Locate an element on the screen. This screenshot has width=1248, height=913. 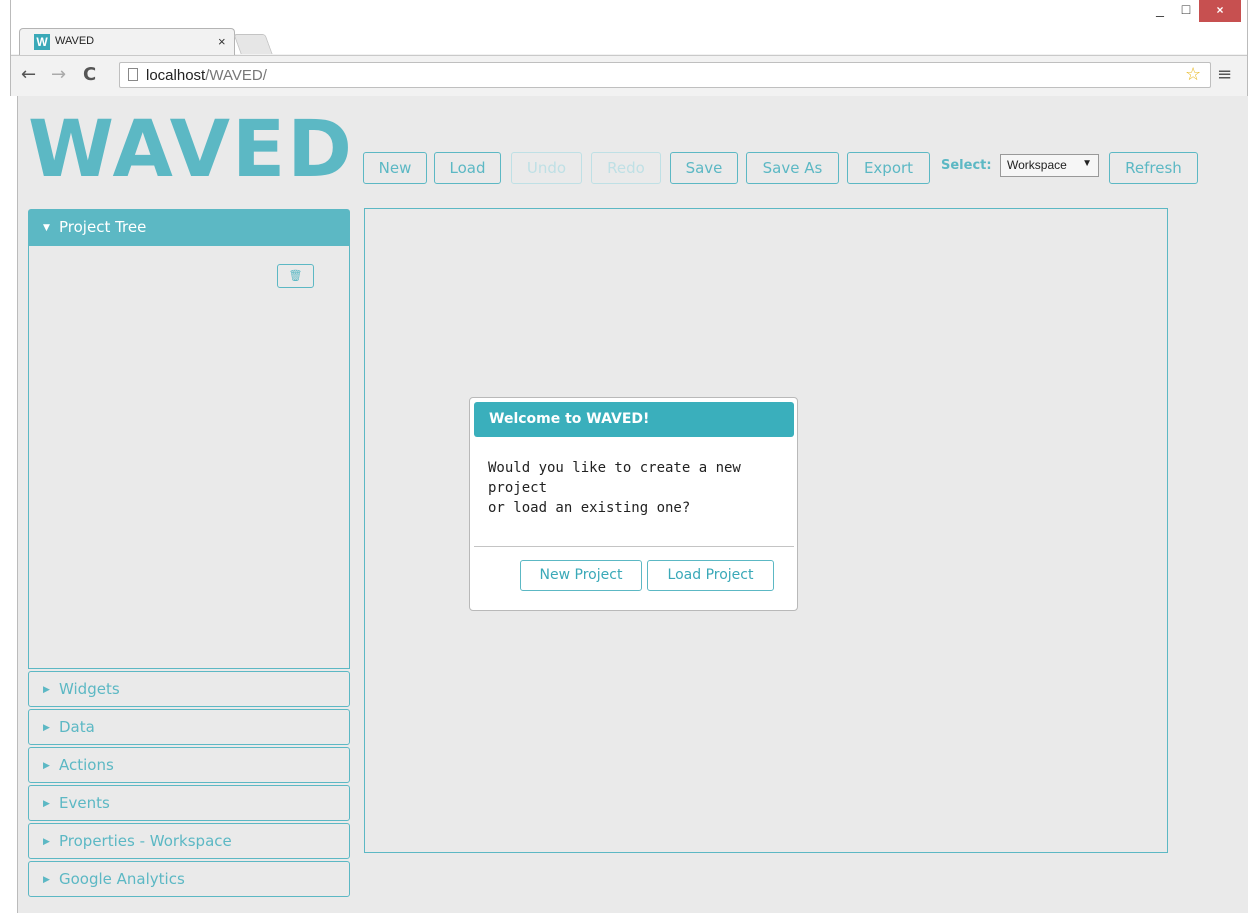
trash-icon: 🗑 is located at coordinates (295, 275).